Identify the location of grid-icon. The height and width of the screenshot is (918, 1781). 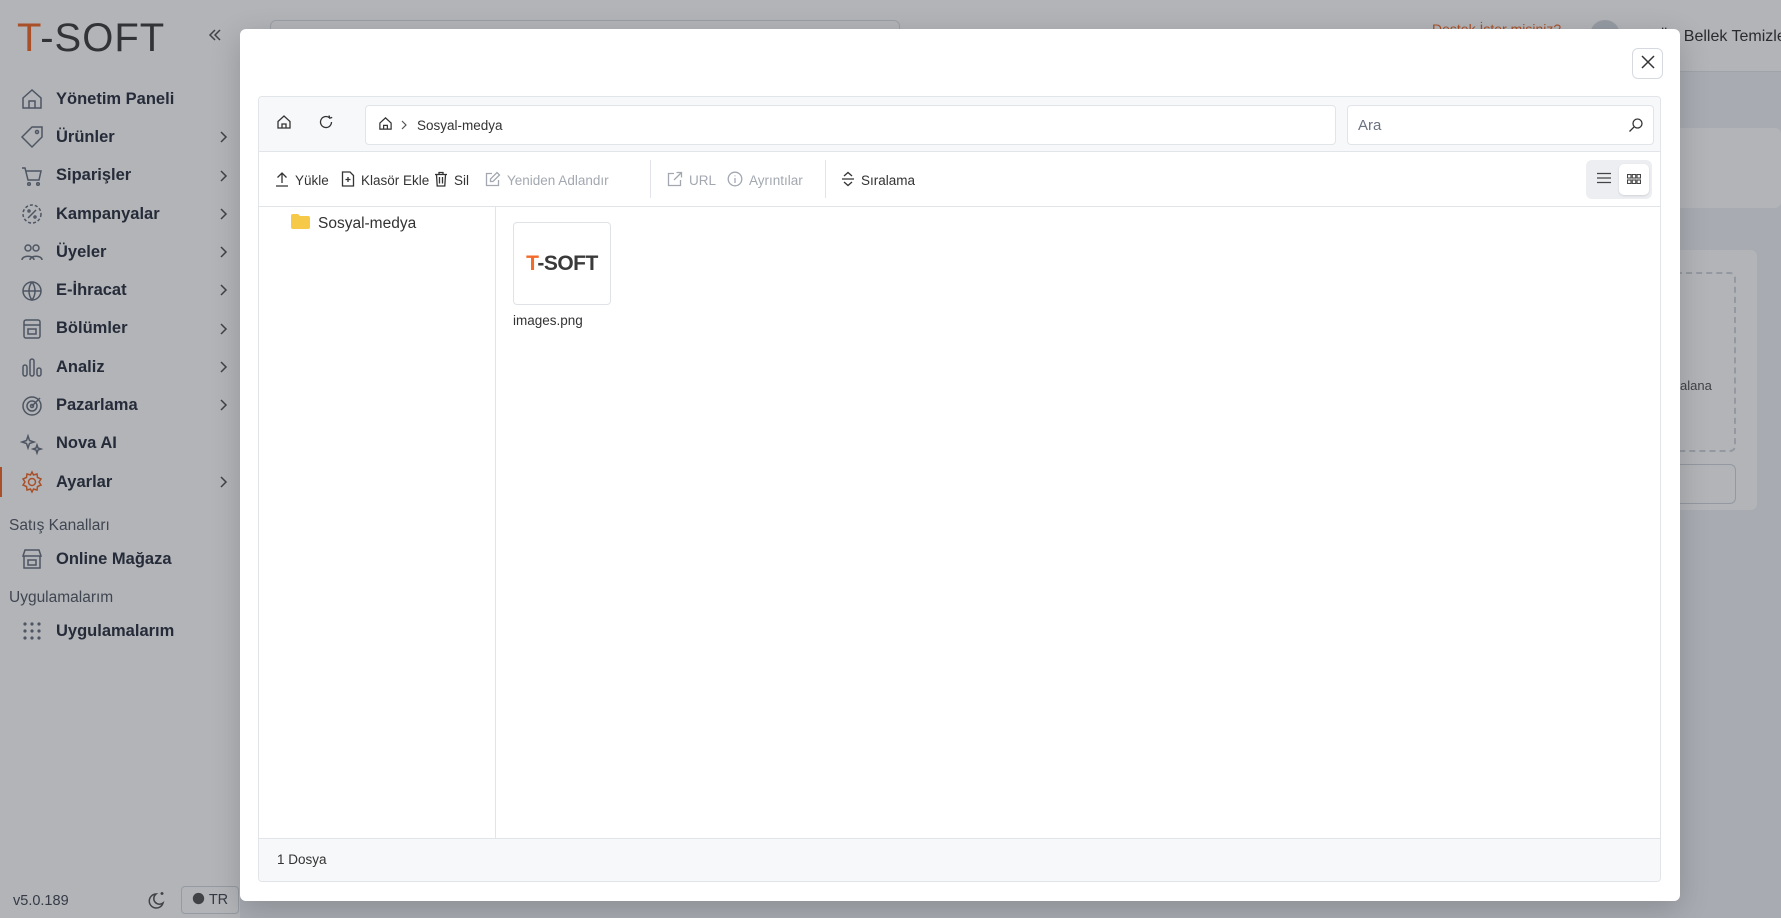
(1634, 180).